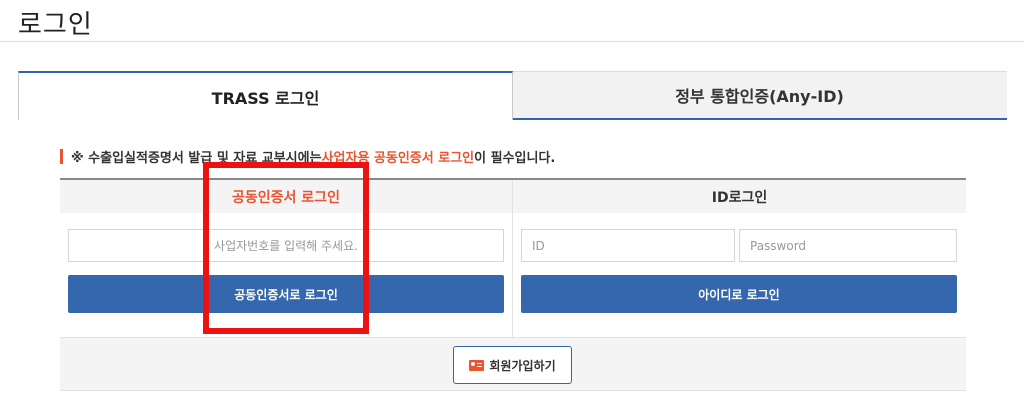  What do you see at coordinates (398, 158) in the screenshot?
I see `notice-highlight: 사업자용 공동인증서 로그인` at bounding box center [398, 158].